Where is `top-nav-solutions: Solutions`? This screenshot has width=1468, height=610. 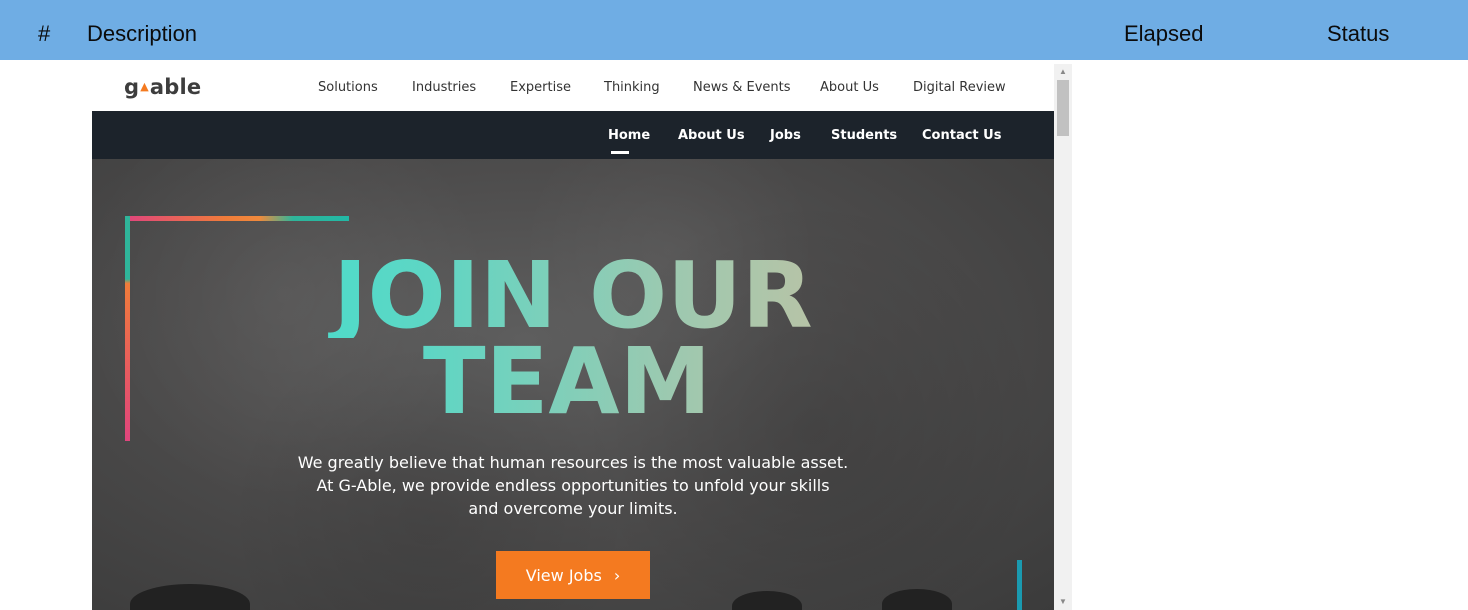 top-nav-solutions: Solutions is located at coordinates (348, 87).